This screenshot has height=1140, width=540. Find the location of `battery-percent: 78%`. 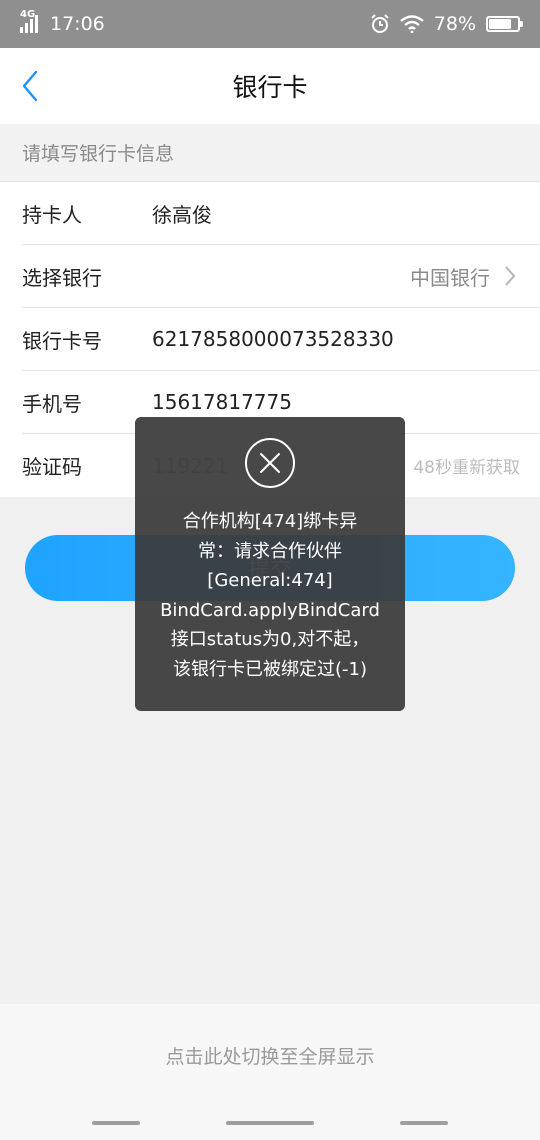

battery-percent: 78% is located at coordinates (454, 24).